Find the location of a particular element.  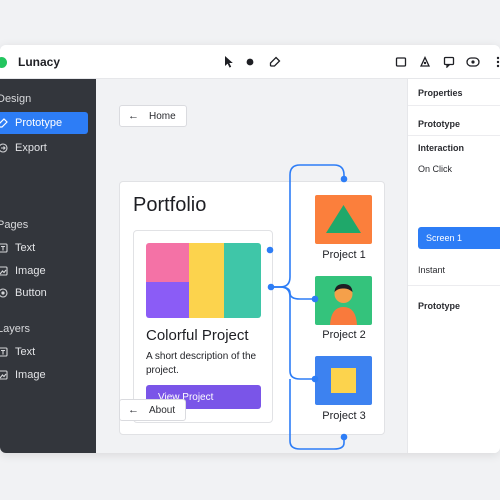

sidebar-item-image-layer: Image is located at coordinates (44, 375).